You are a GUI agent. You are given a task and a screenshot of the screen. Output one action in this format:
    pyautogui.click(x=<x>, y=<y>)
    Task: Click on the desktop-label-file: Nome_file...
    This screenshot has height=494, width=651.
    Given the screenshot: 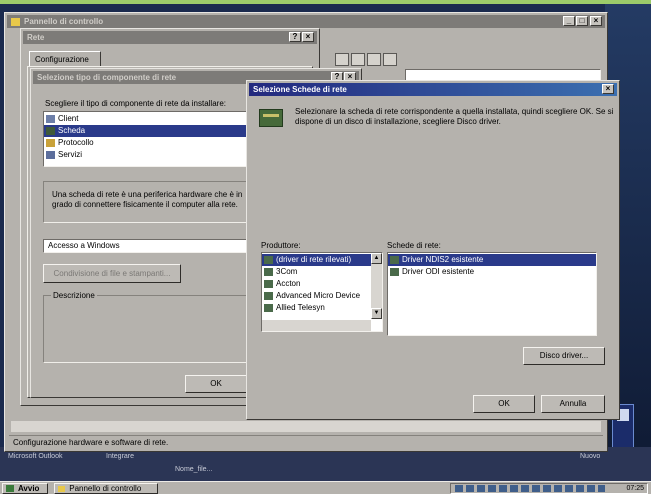 What is the action you would take?
    pyautogui.click(x=193, y=469)
    